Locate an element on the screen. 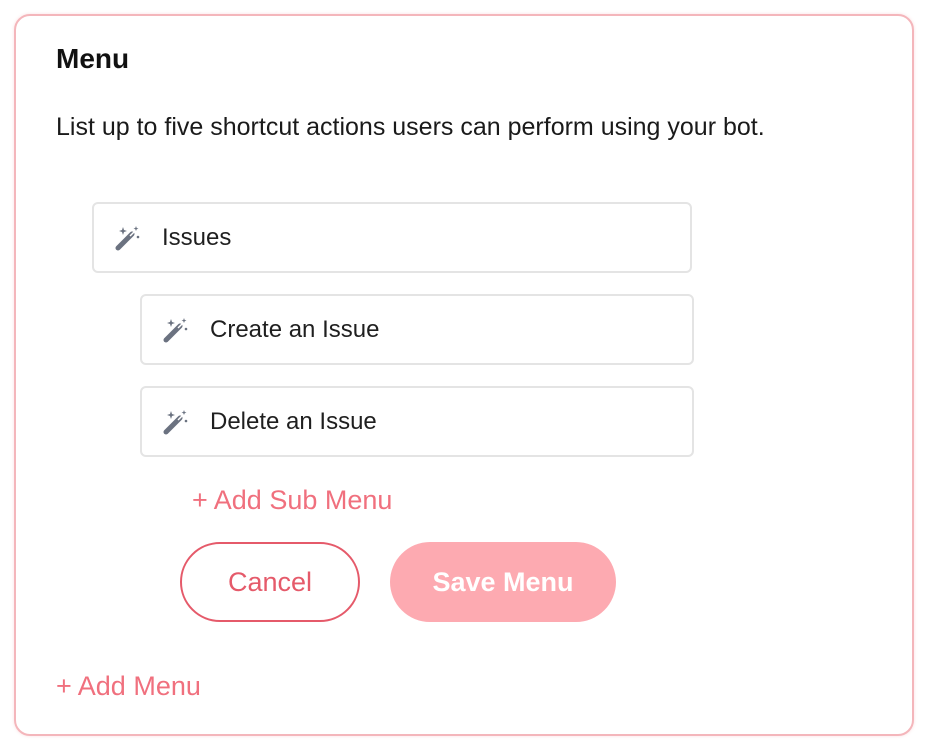 The image size is (931, 753). sub-menu-item-delete-issue: Delete an Issue is located at coordinates (417, 421).